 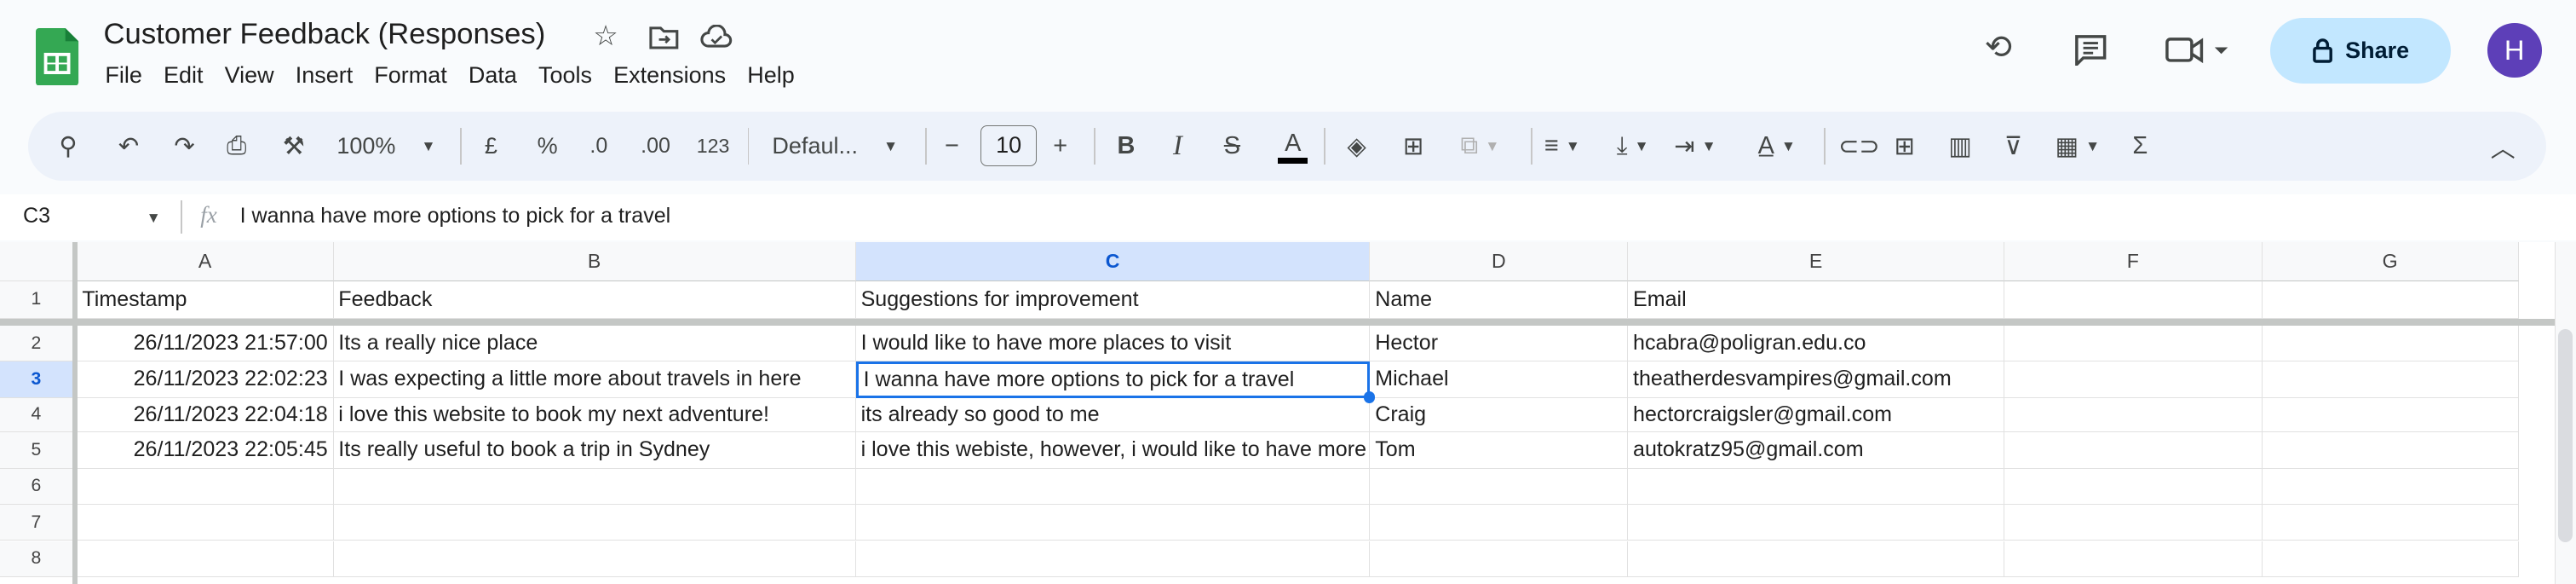 I want to click on text-color-button: A, so click(x=1293, y=146).